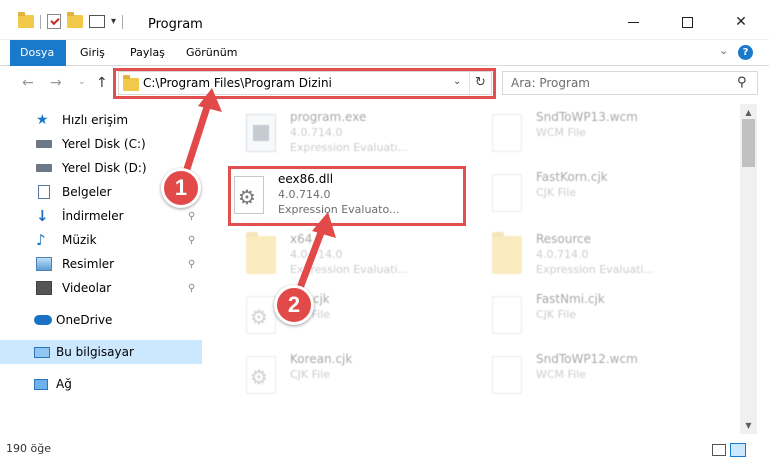 Image resolution: width=769 pixels, height=473 pixels. Describe the element at coordinates (723, 50) in the screenshot. I see `expand-ribbon-chevron-icon: ⌄` at that location.